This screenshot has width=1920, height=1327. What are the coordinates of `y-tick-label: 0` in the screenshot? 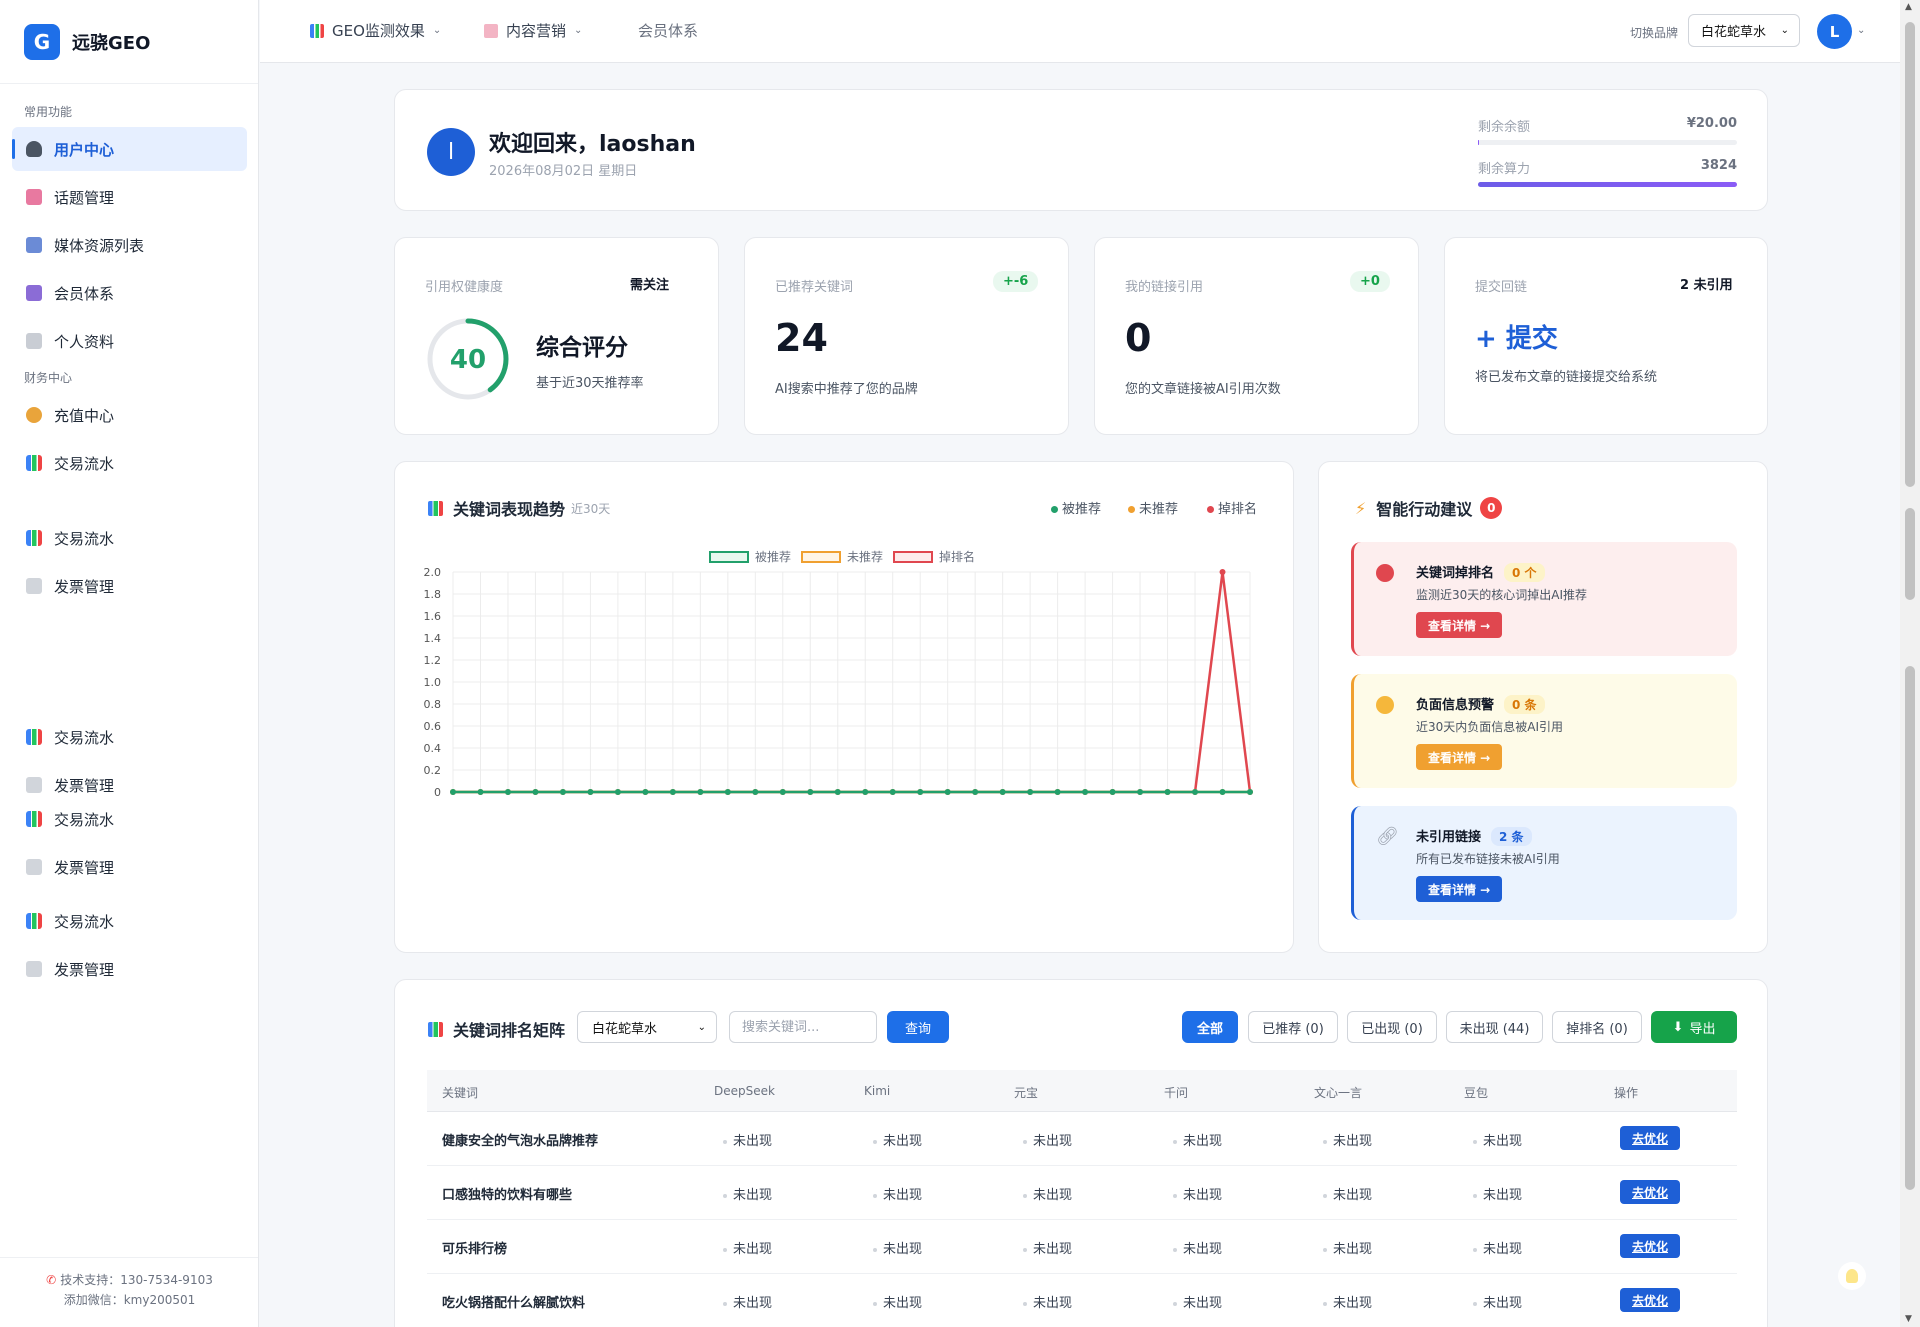 It's located at (437, 792).